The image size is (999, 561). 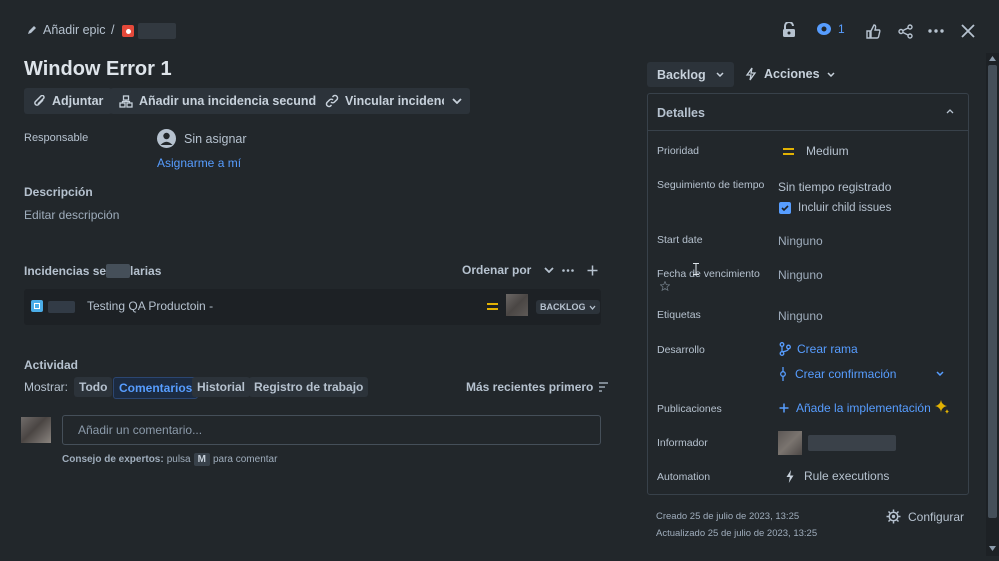 I want to click on text-cursor-icon, so click(x=696, y=269).